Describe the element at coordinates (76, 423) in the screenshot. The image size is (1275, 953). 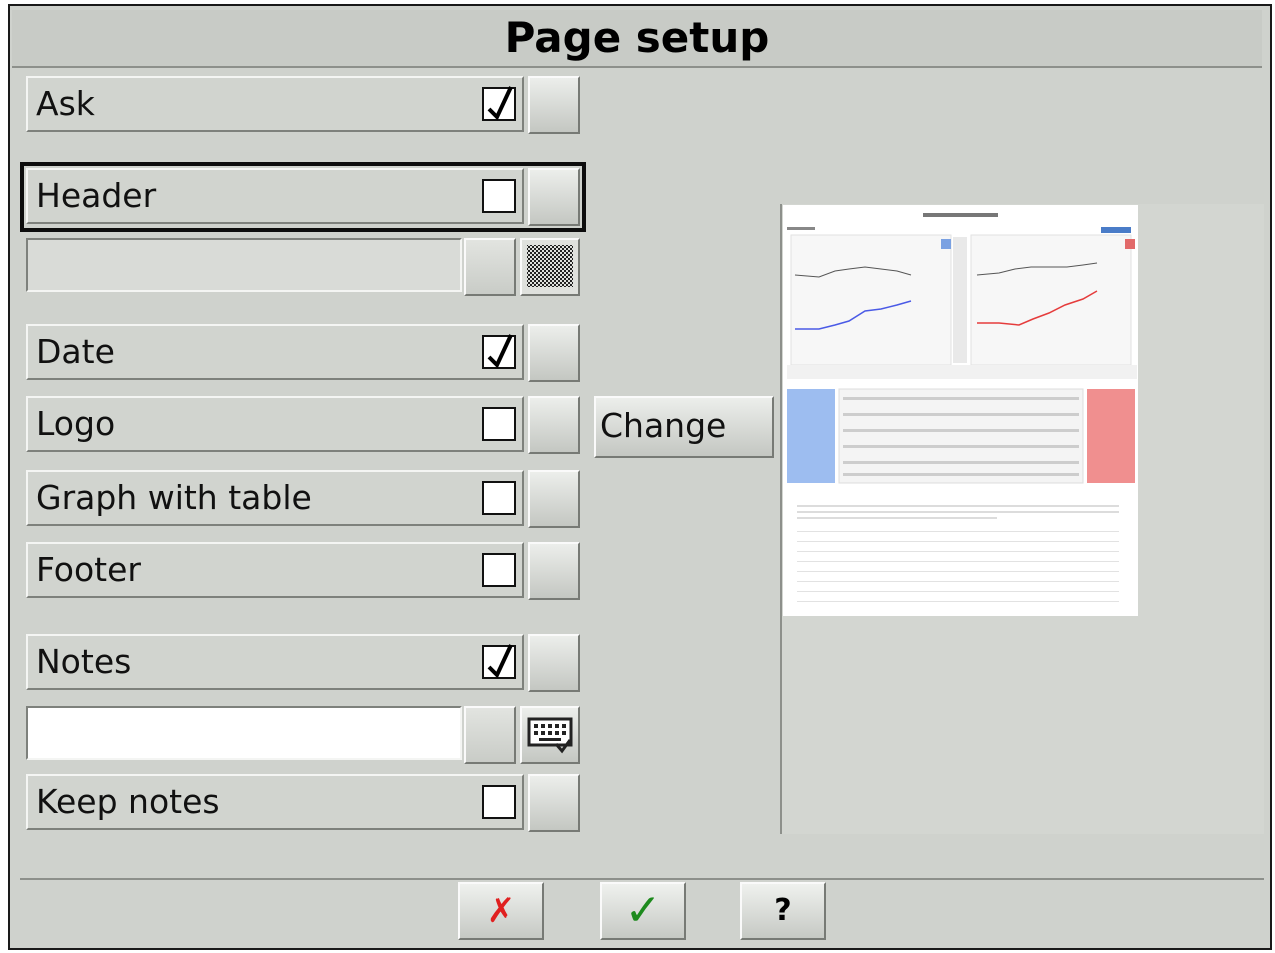
I see `option-logo-label: Logo` at that location.